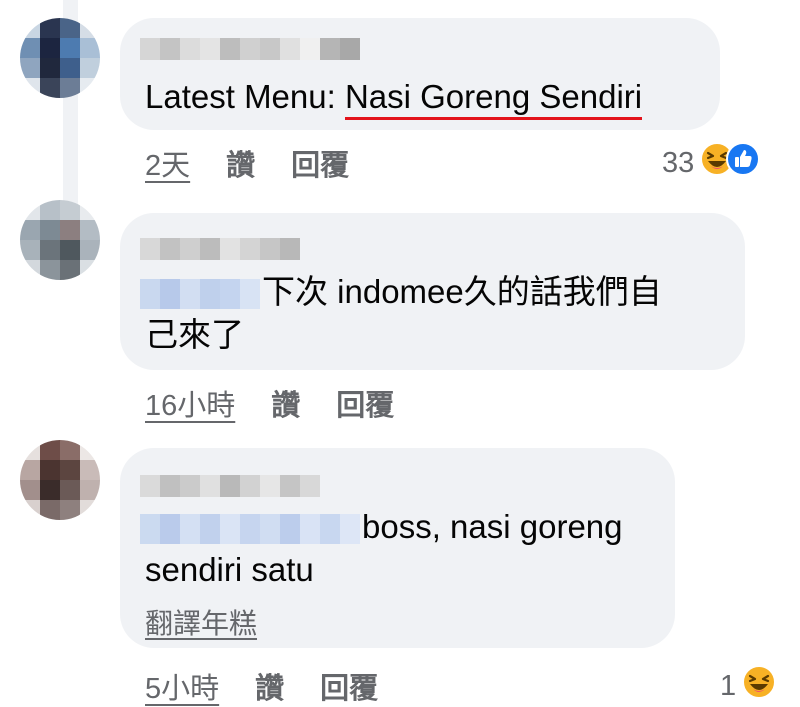  I want to click on reaction-summary: 33, so click(711, 163).